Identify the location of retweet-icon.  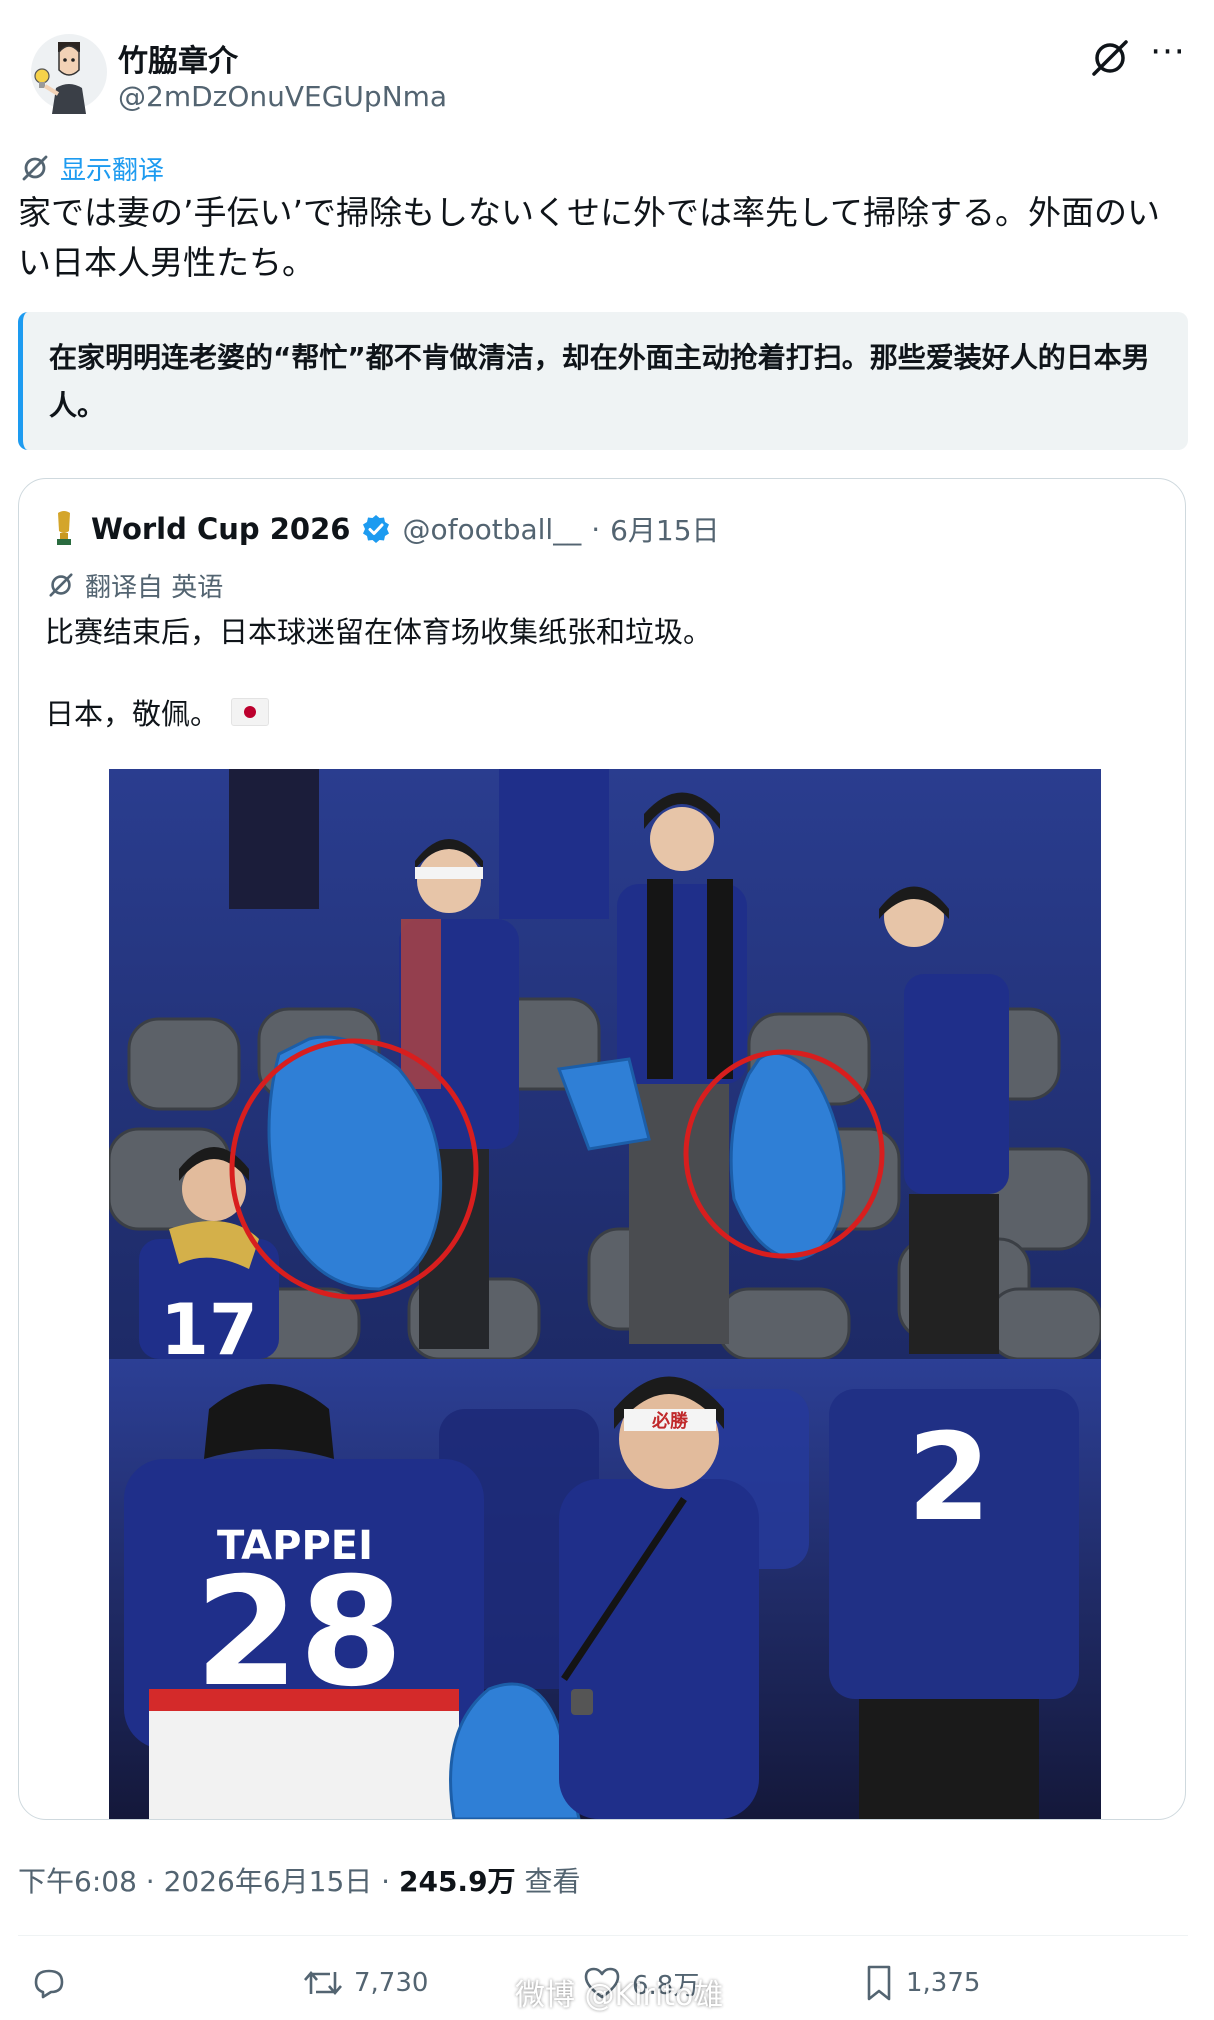
(323, 1983).